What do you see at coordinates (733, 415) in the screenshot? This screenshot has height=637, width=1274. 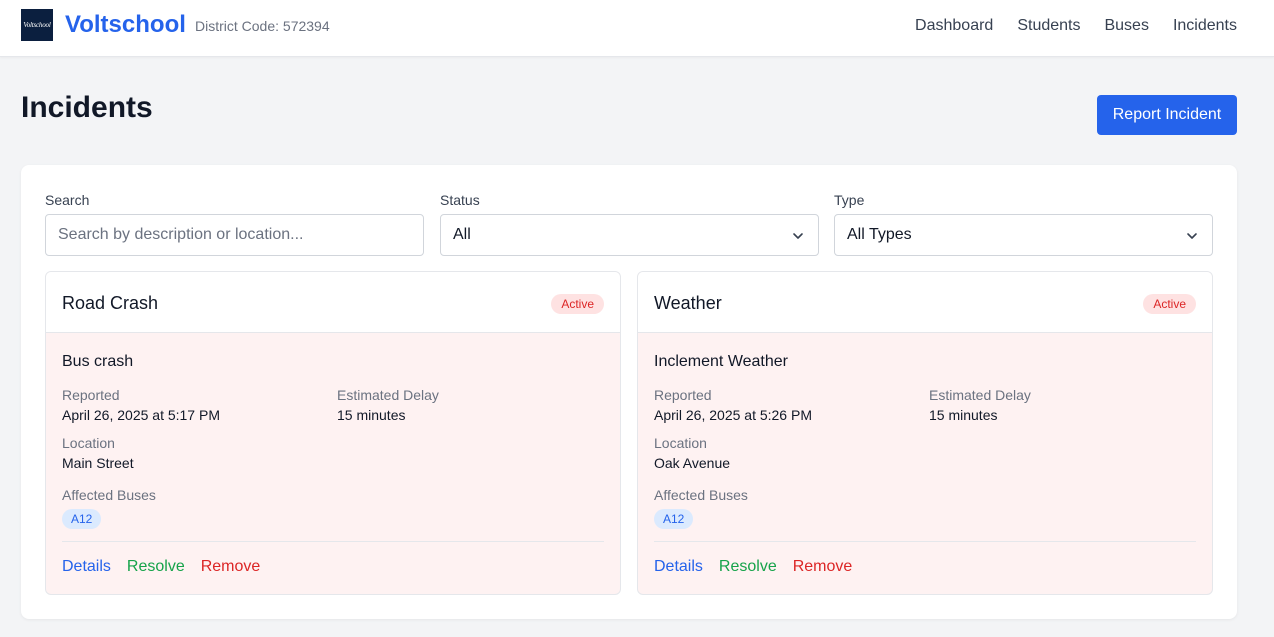 I see `reported-value: April 26, 2025 at 5:26 PM` at bounding box center [733, 415].